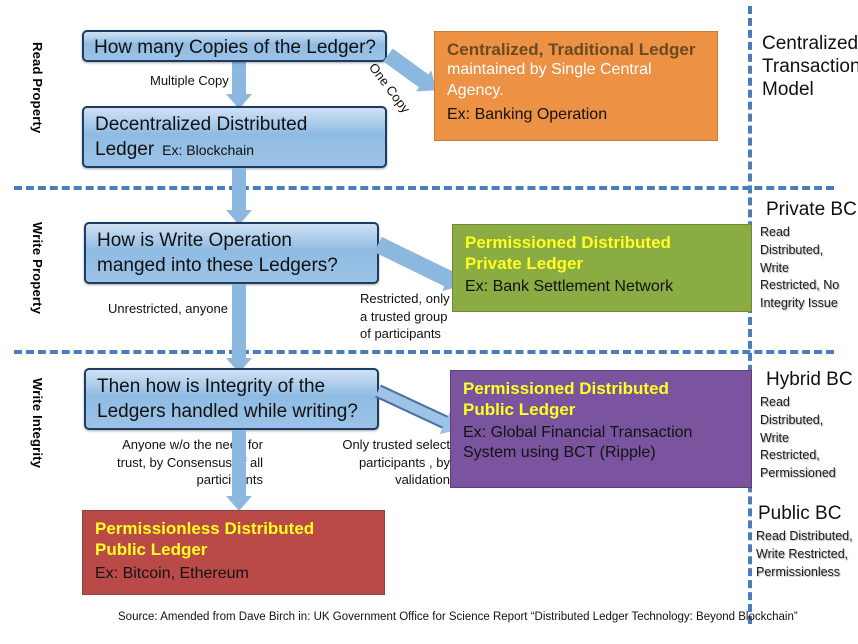  Describe the element at coordinates (217, 266) in the screenshot. I see `question-write-operation-line2: manged into these Ledgers?` at that location.